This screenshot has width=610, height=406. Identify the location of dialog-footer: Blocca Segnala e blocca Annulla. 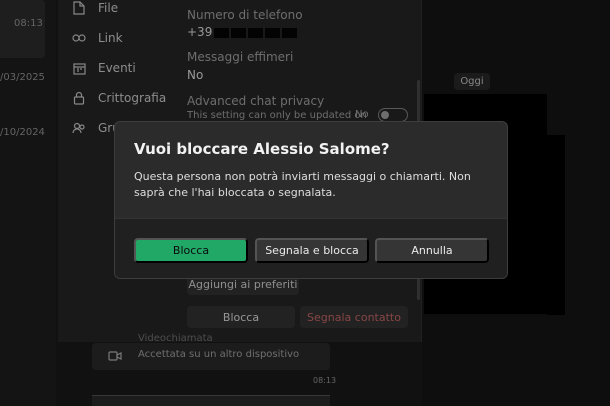
(311, 248).